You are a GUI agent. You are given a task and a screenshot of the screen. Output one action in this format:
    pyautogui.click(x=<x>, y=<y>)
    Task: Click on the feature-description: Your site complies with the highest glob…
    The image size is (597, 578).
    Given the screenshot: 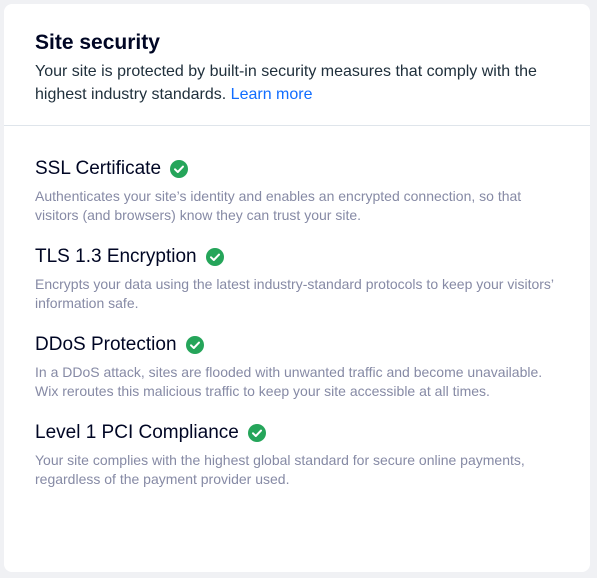 What is the action you would take?
    pyautogui.click(x=280, y=469)
    